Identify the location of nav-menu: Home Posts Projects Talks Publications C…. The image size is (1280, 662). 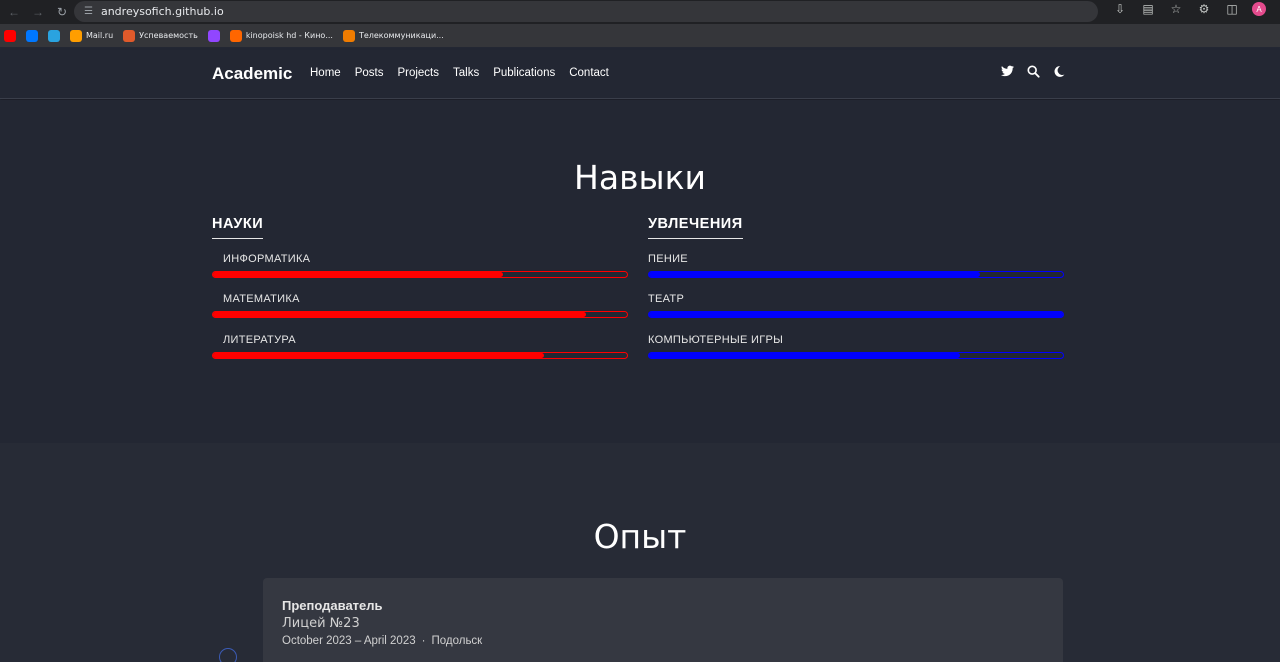
(459, 73).